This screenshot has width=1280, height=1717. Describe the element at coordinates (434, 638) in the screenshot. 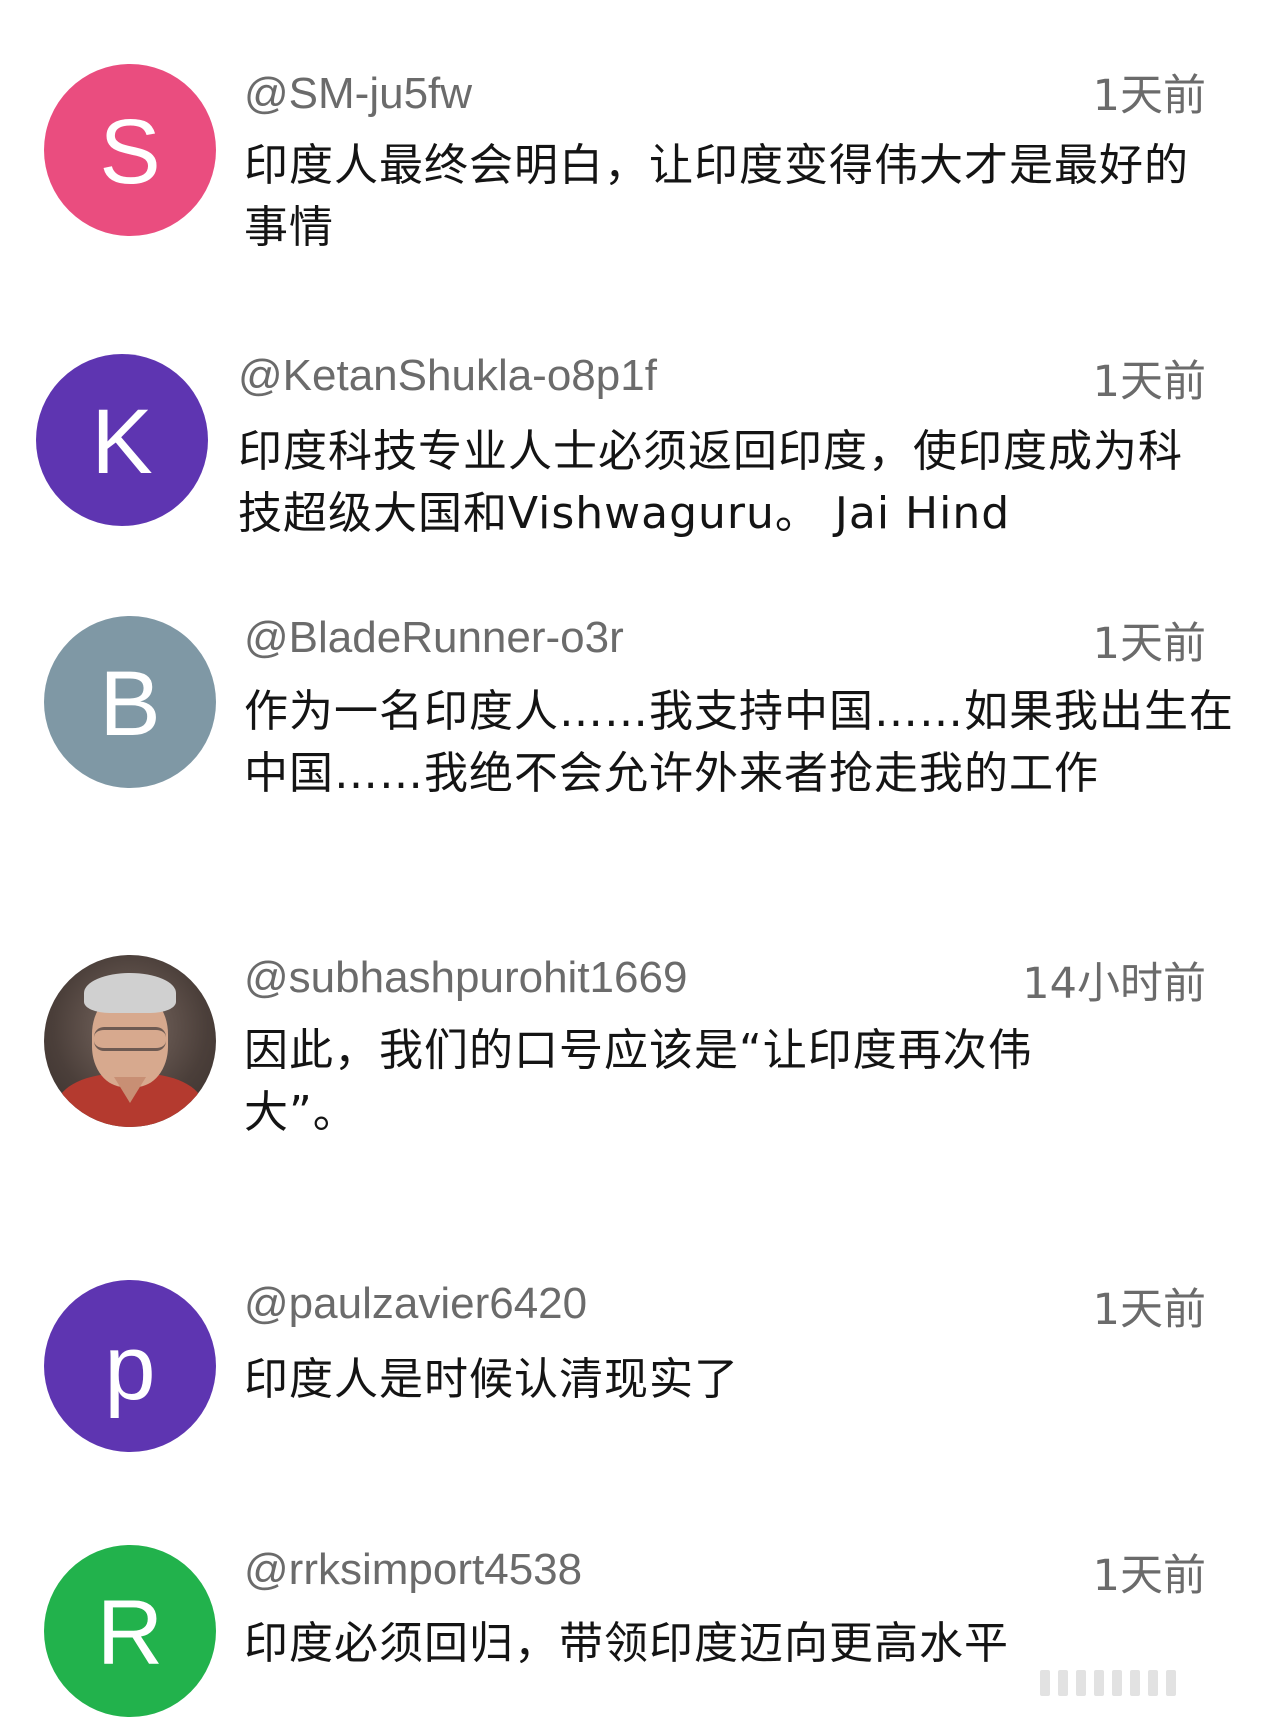

I see `comment-author-handle: @BladeRunner-o3r` at that location.